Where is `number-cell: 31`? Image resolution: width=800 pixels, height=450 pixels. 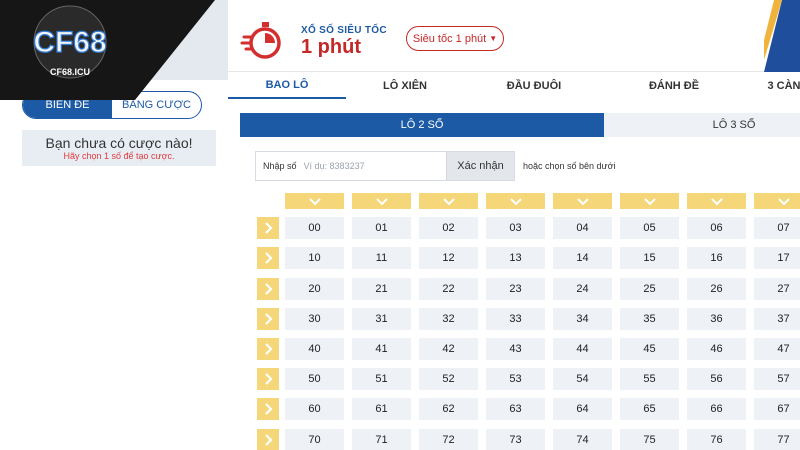 number-cell: 31 is located at coordinates (381, 319).